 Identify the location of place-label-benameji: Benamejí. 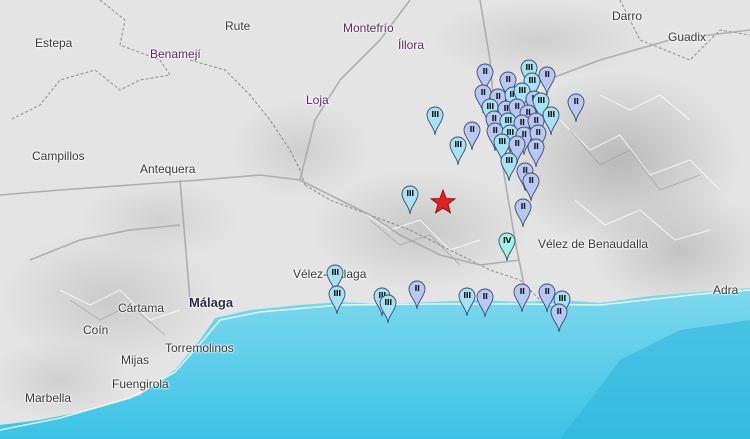
(175, 54).